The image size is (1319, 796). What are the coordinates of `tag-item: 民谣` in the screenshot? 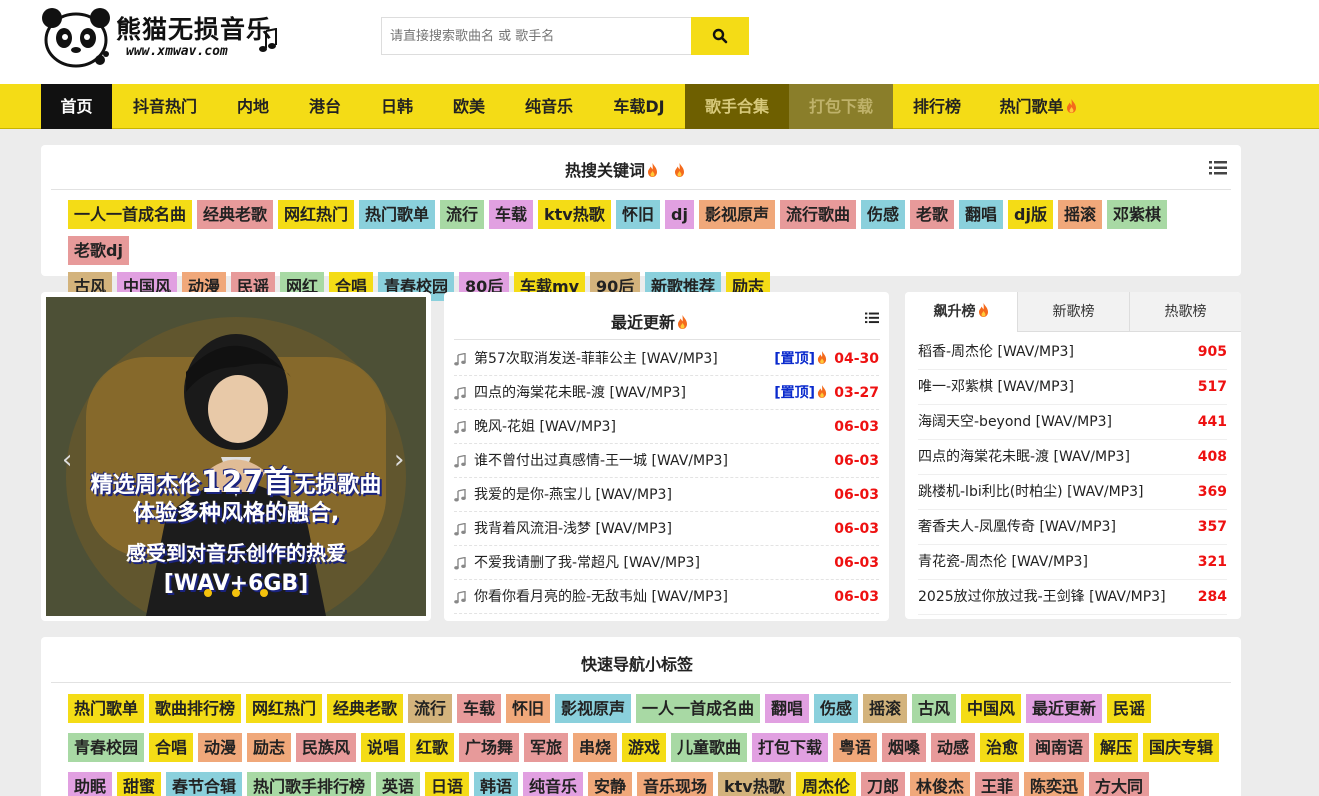 It's located at (1129, 708).